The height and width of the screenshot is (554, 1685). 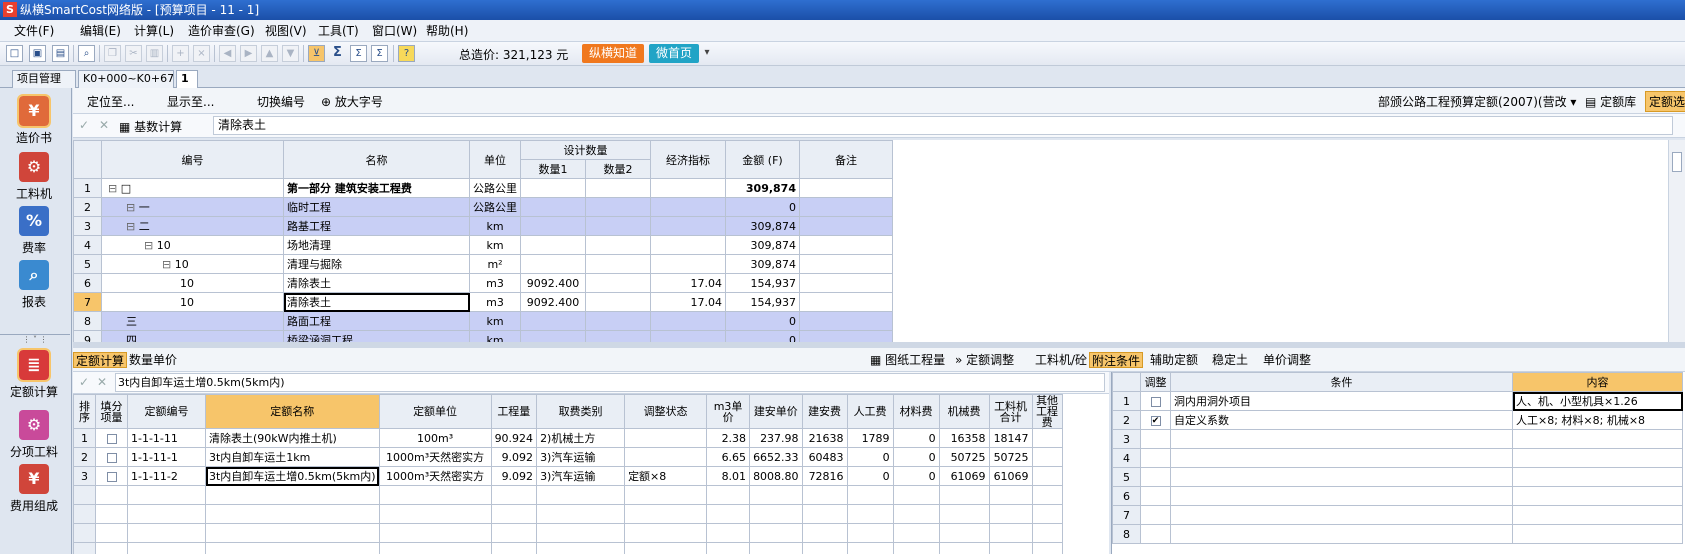 What do you see at coordinates (394, 31) in the screenshot?
I see `menu-window: 窗口(W)` at bounding box center [394, 31].